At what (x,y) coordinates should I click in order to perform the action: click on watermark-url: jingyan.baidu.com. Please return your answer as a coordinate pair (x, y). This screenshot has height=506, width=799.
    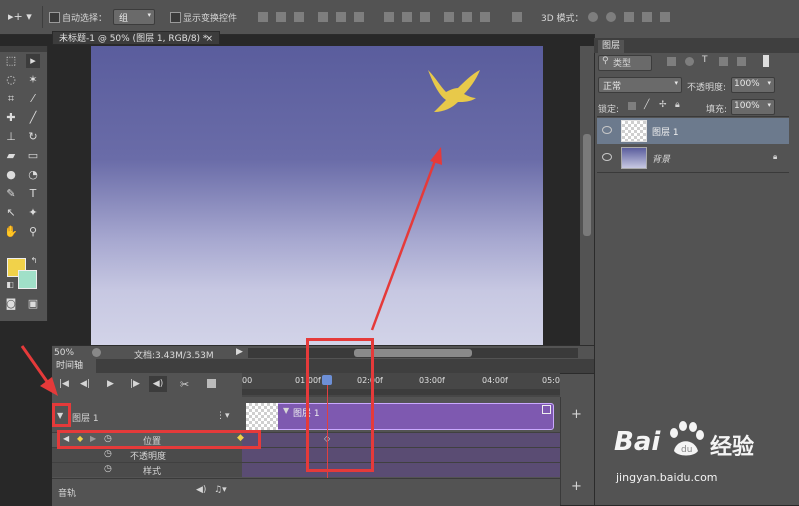
    Looking at the image, I should click on (667, 477).